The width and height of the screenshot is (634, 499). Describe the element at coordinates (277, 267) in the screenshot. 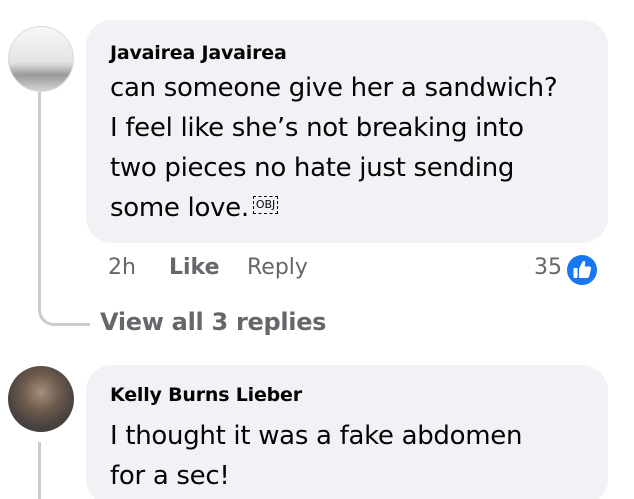

I see `reply-button: Reply` at that location.